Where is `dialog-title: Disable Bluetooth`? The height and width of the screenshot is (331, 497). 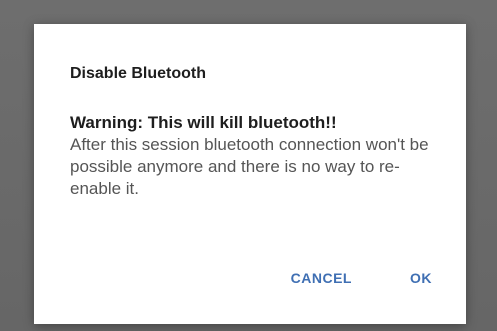 dialog-title: Disable Bluetooth is located at coordinates (138, 73).